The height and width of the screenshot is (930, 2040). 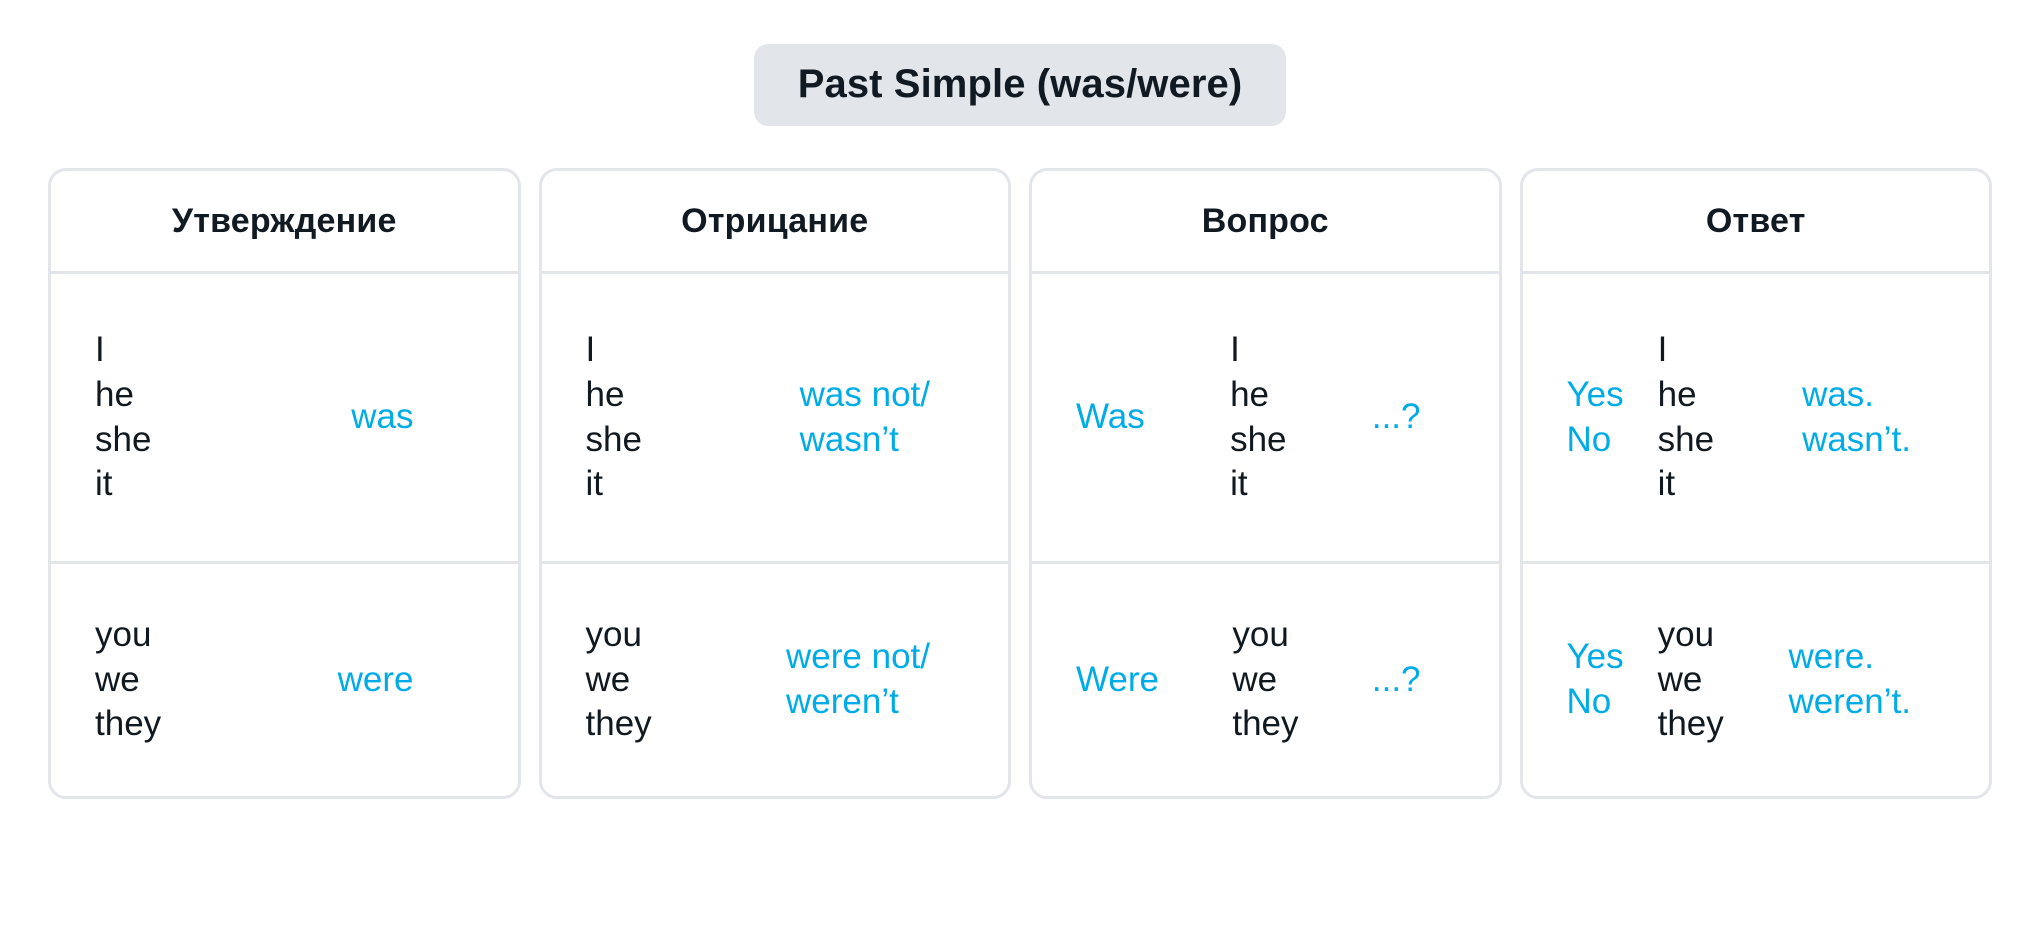 I want to click on auxiliary-item: Was, so click(x=1110, y=417).